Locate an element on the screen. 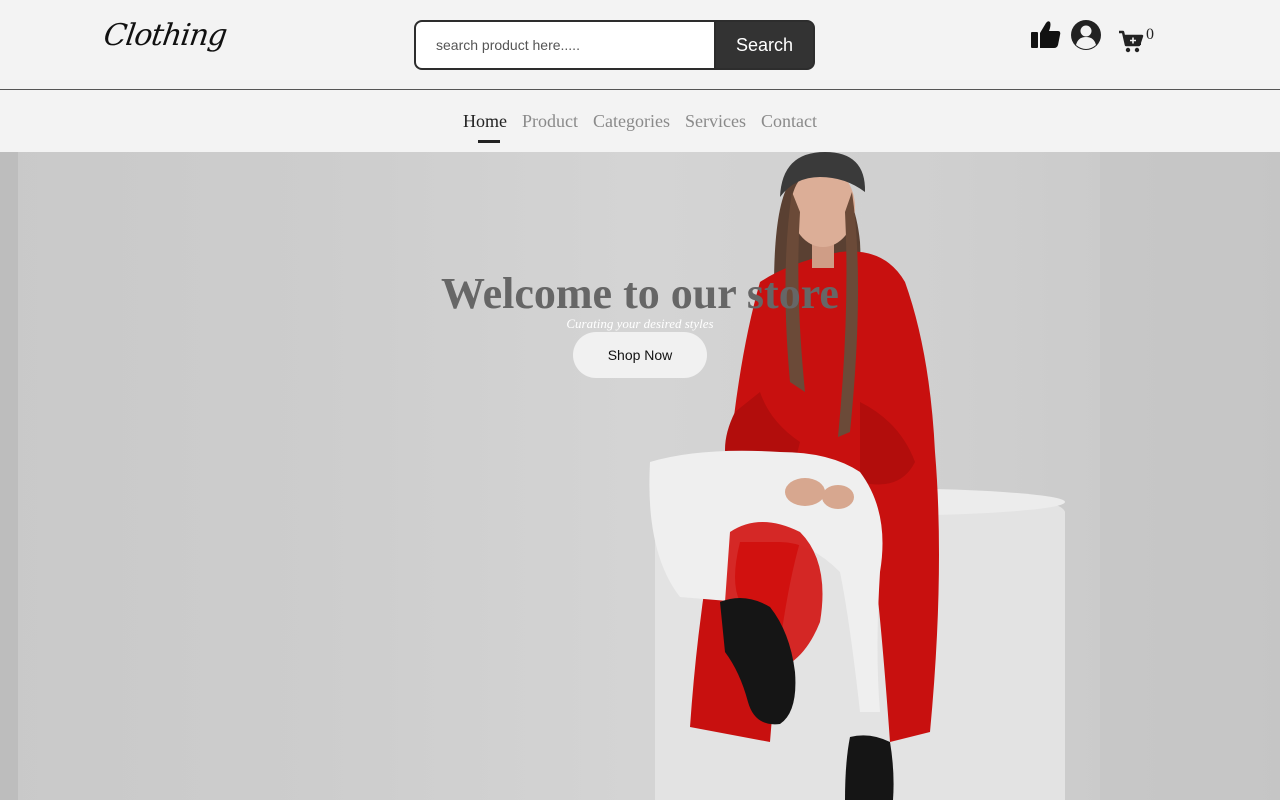 Image resolution: width=1280 pixels, height=800 pixels. nav-item-services: Services is located at coordinates (715, 121).